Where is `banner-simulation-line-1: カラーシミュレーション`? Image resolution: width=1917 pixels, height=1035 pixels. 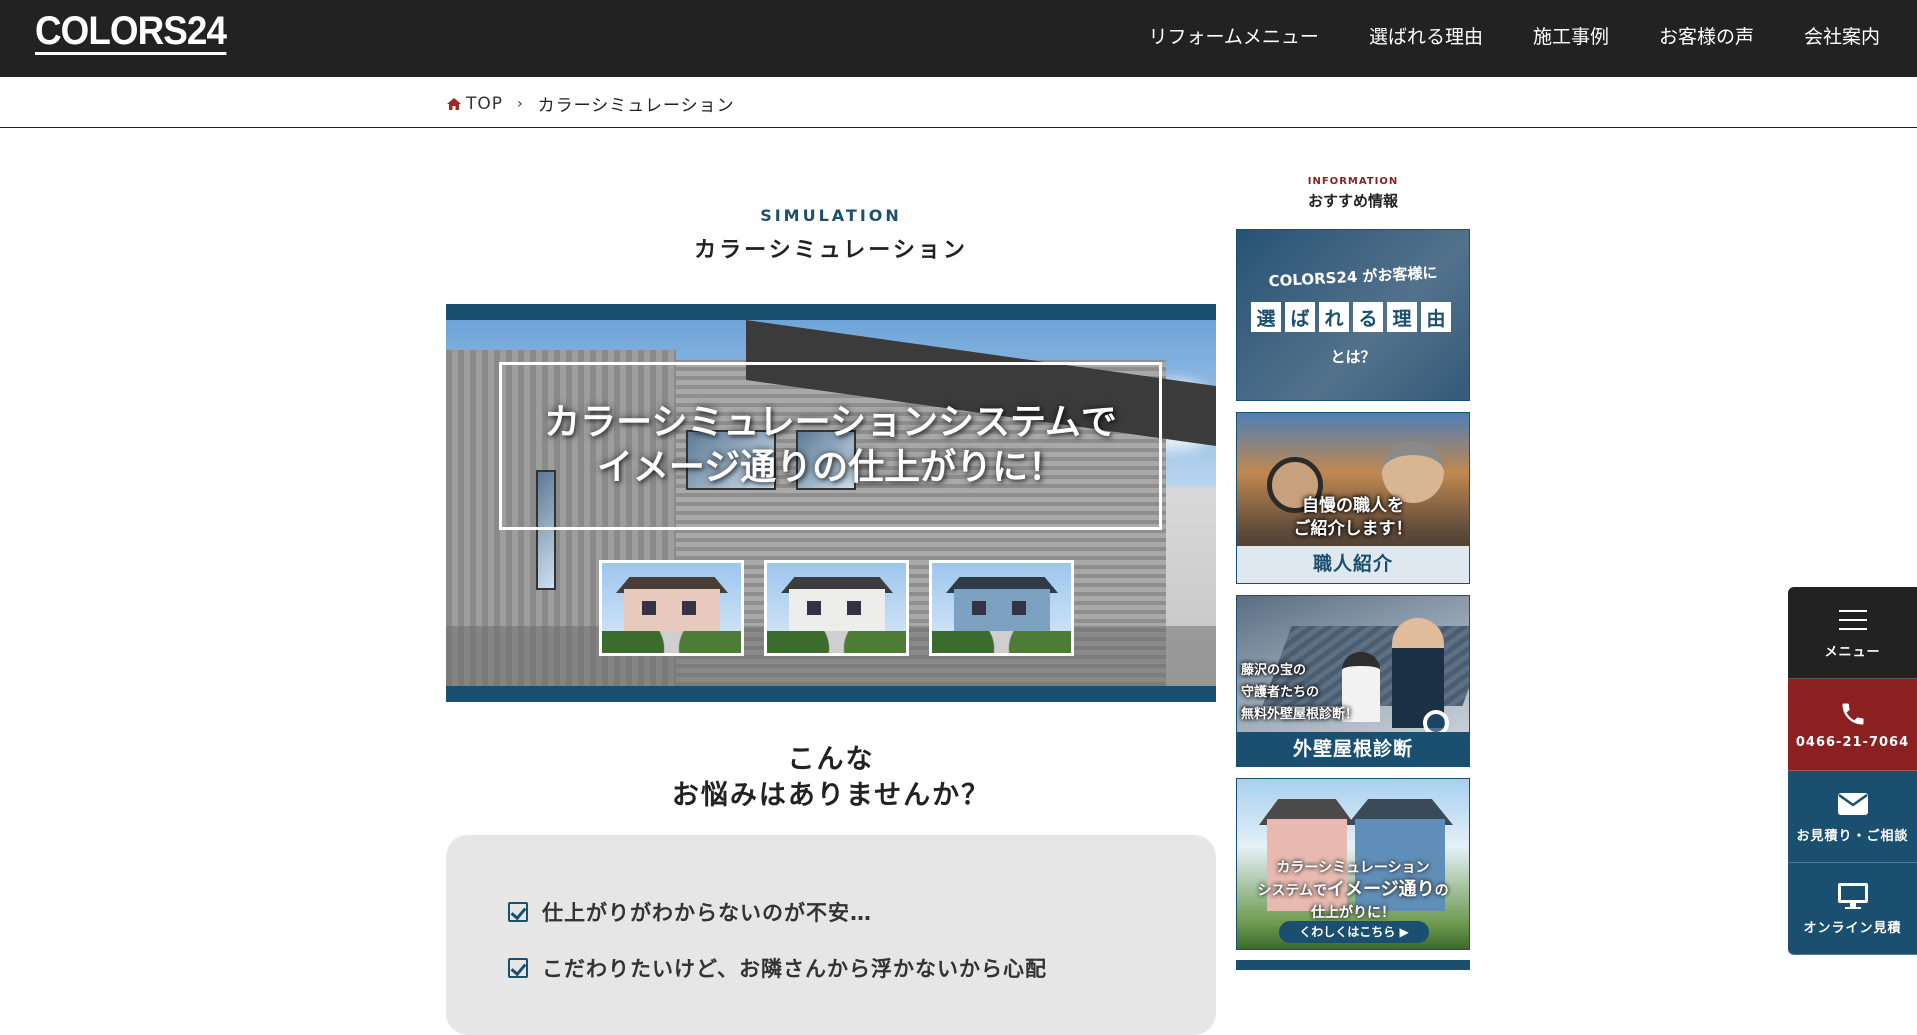
banner-simulation-line-1: カラーシミュレーション is located at coordinates (1353, 868).